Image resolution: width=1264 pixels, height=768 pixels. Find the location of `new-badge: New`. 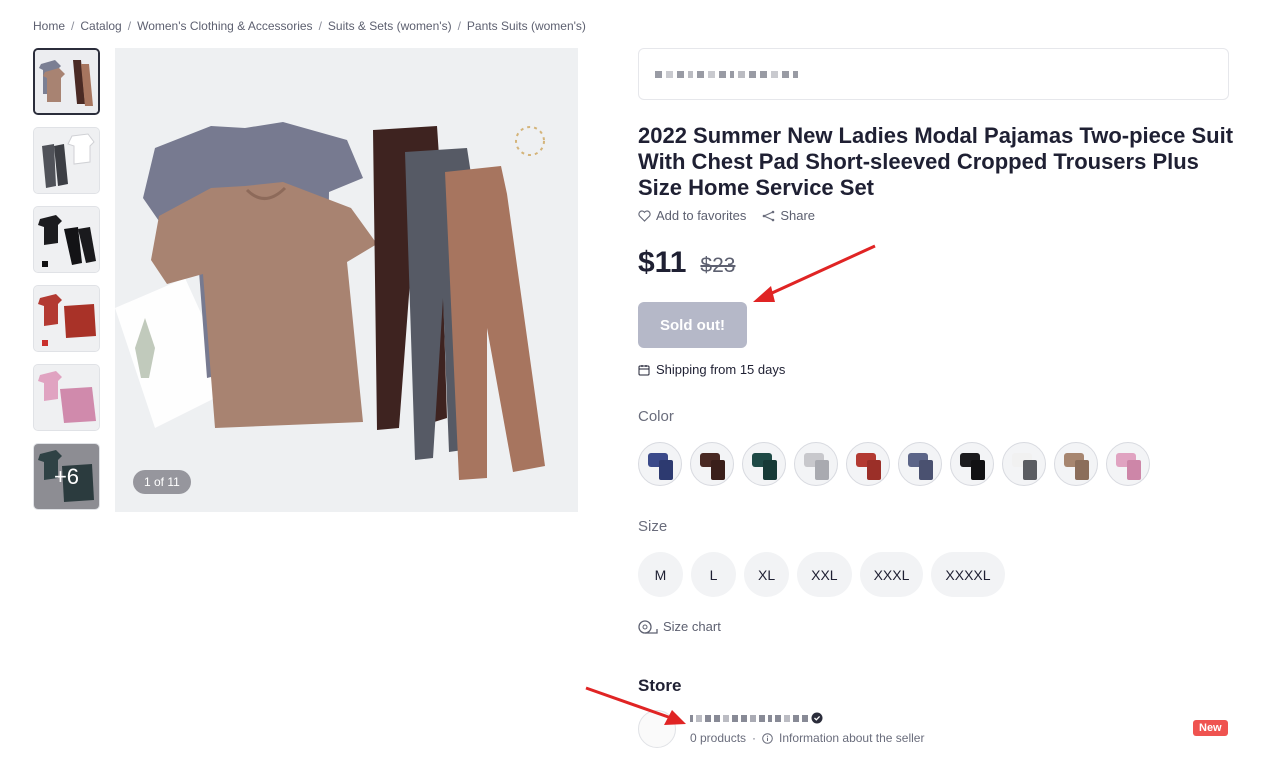

new-badge: New is located at coordinates (1210, 728).